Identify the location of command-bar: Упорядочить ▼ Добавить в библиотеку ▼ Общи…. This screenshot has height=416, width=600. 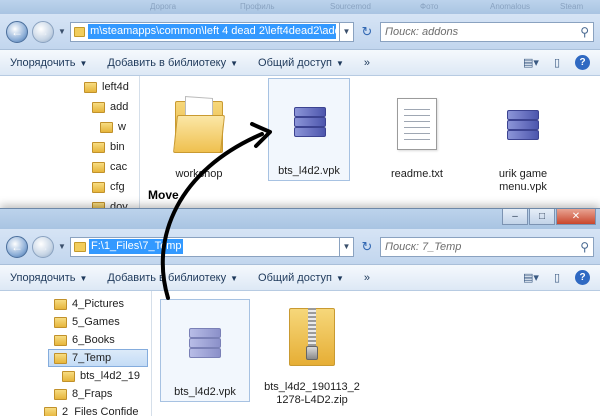
(300, 278).